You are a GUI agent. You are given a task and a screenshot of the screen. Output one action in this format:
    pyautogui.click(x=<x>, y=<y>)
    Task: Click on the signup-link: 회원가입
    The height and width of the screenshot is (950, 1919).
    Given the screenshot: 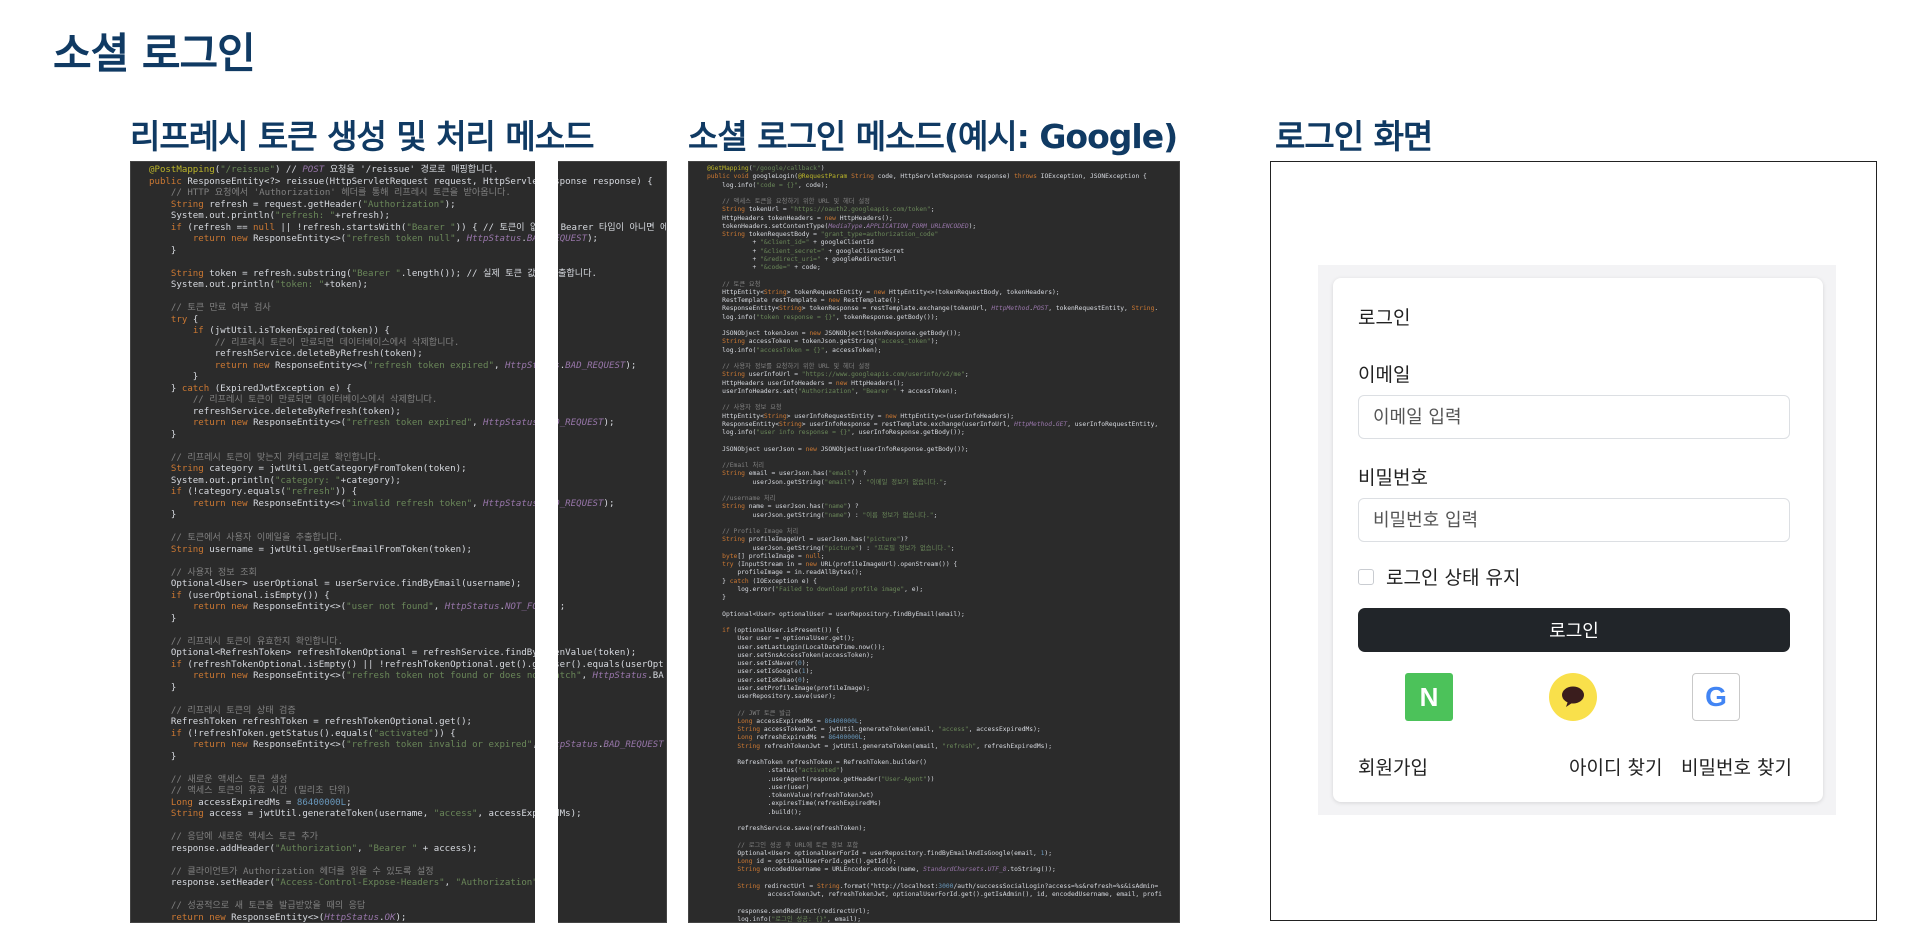 What is the action you would take?
    pyautogui.click(x=1393, y=766)
    